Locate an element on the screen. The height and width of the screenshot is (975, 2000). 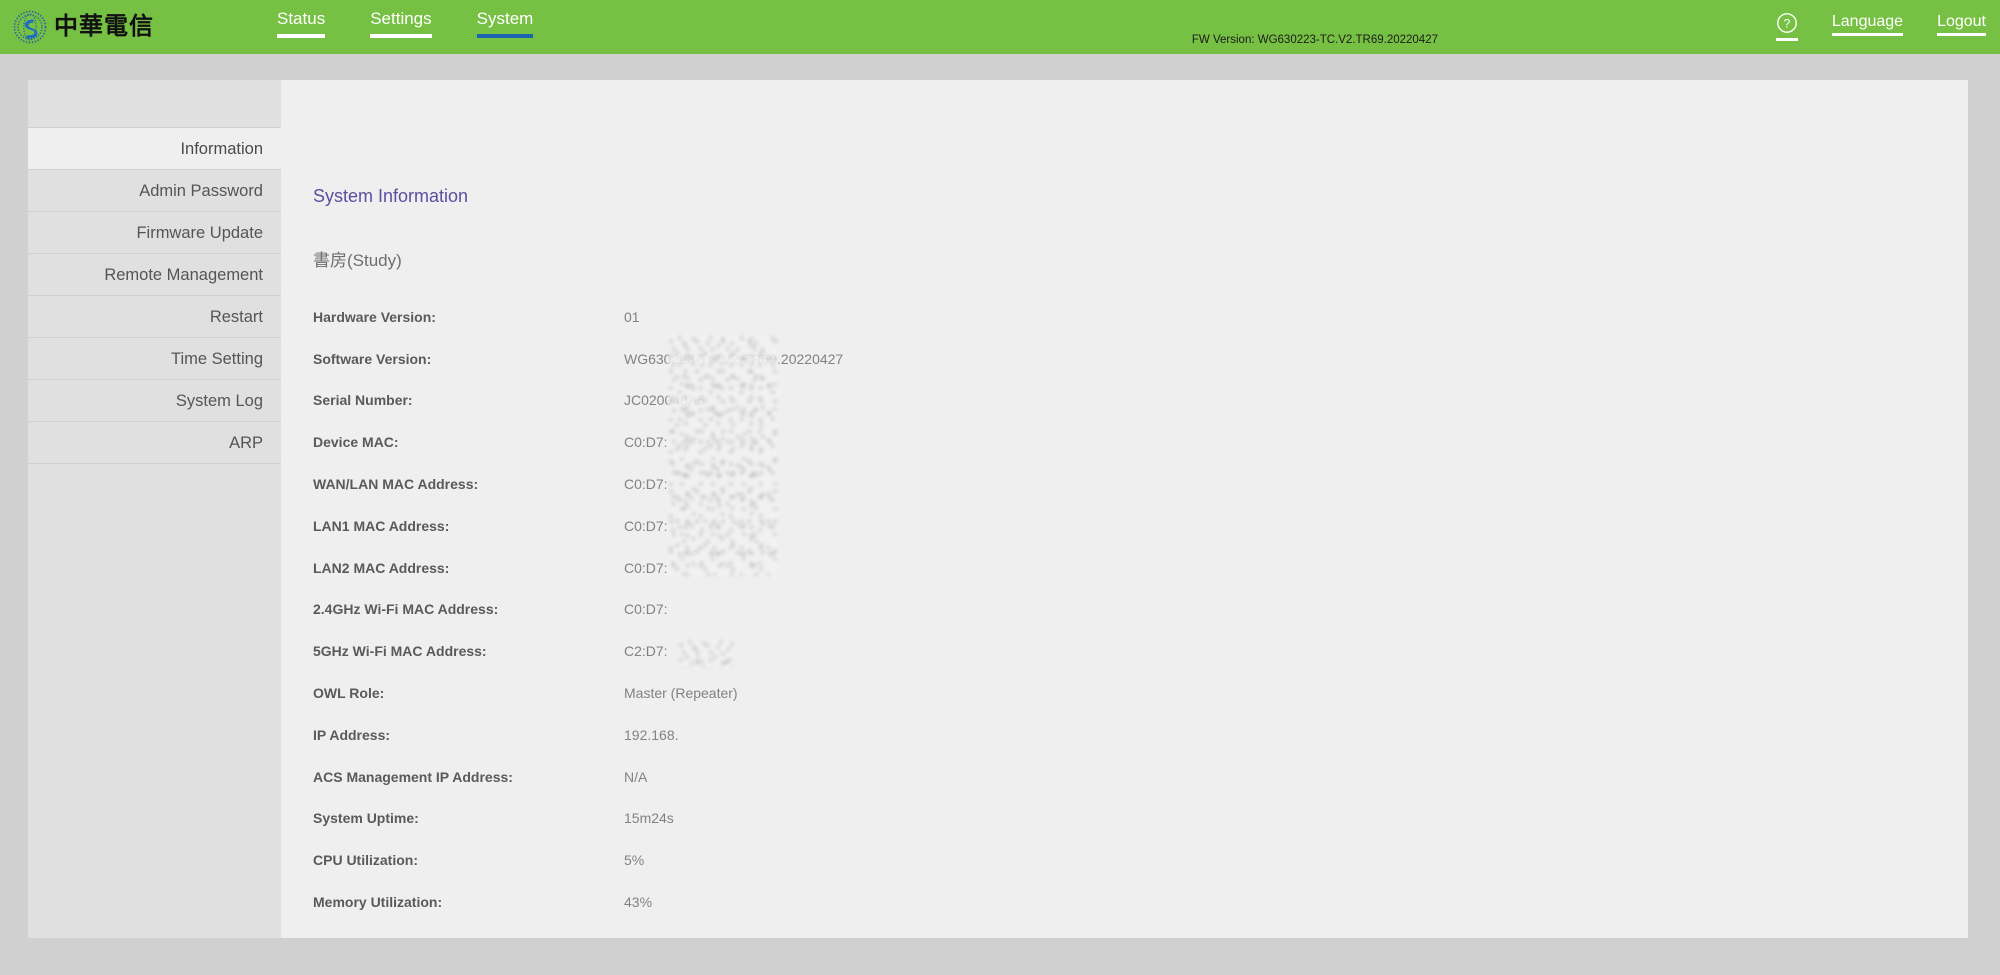
table-row: WAN/LAN MAC Address: C0:D7: is located at coordinates (763, 484).